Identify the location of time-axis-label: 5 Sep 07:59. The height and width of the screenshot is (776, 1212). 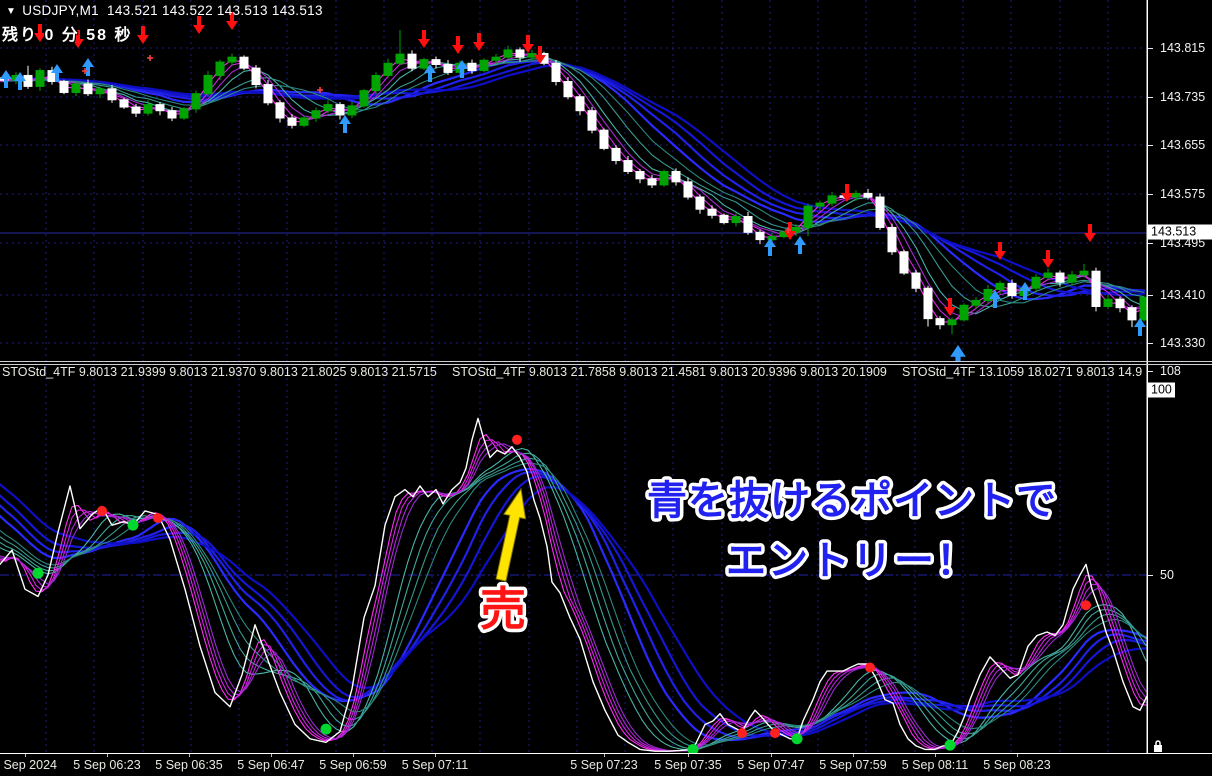
(853, 765).